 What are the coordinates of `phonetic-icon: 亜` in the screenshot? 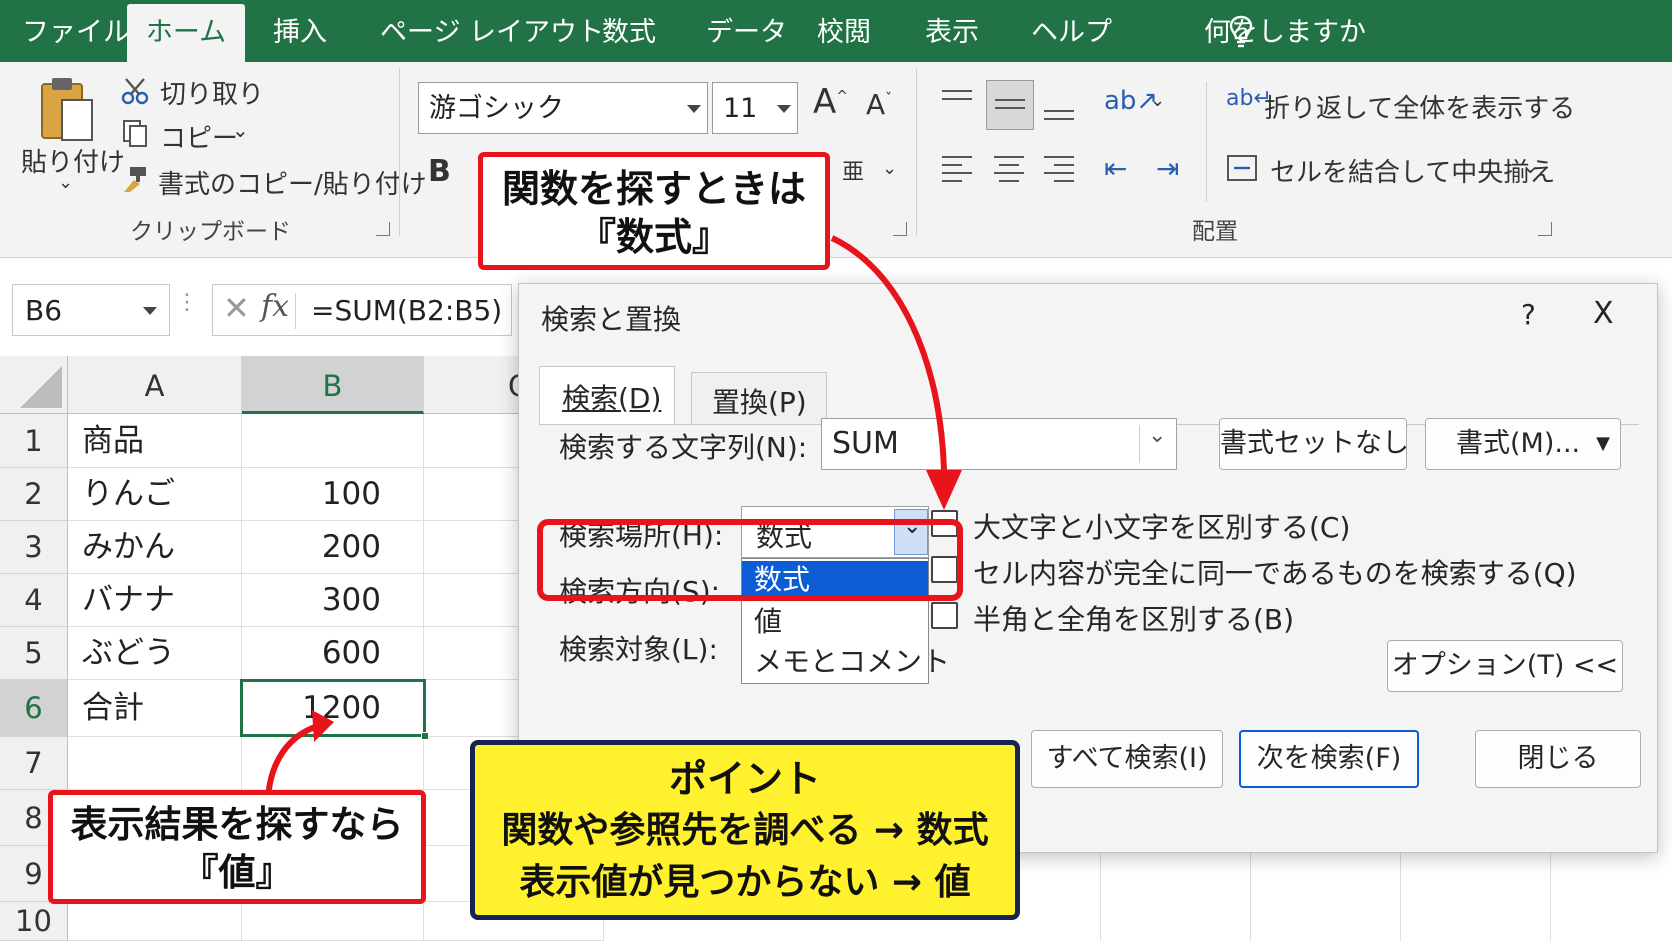 It's located at (853, 170).